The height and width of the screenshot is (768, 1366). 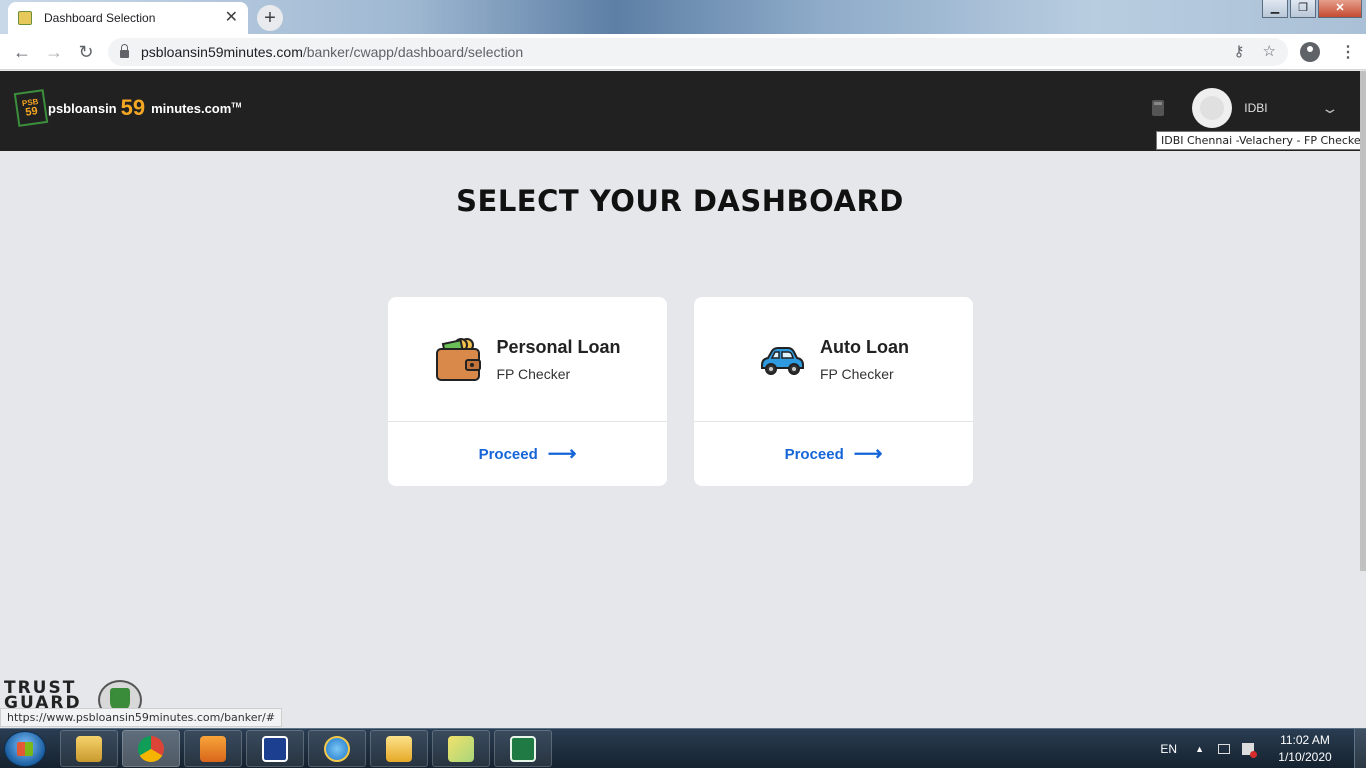 What do you see at coordinates (25, 749) in the screenshot?
I see `start-button` at bounding box center [25, 749].